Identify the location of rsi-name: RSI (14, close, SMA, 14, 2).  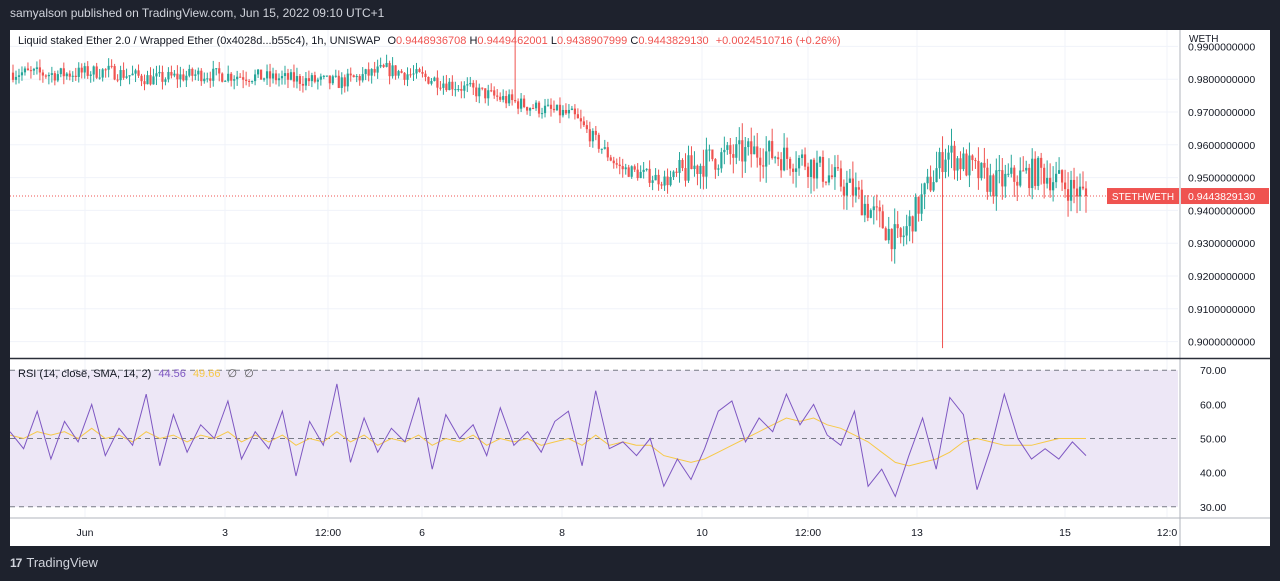
(85, 374).